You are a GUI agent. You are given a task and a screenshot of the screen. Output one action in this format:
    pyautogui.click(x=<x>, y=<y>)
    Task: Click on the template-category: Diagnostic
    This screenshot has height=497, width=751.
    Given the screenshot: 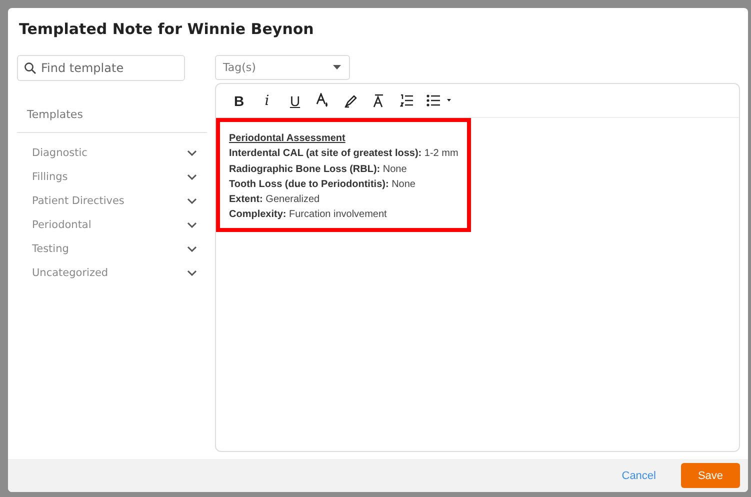 What is the action you would take?
    pyautogui.click(x=112, y=153)
    